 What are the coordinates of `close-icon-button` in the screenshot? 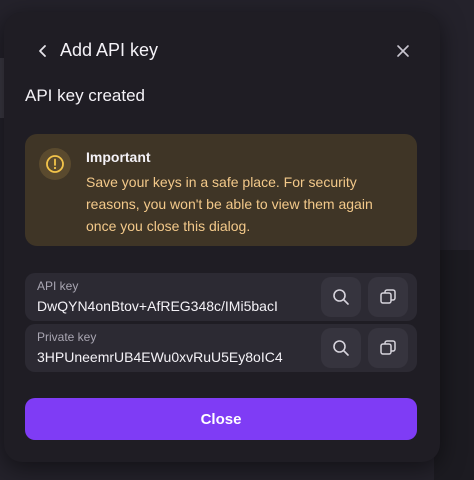 It's located at (403, 51).